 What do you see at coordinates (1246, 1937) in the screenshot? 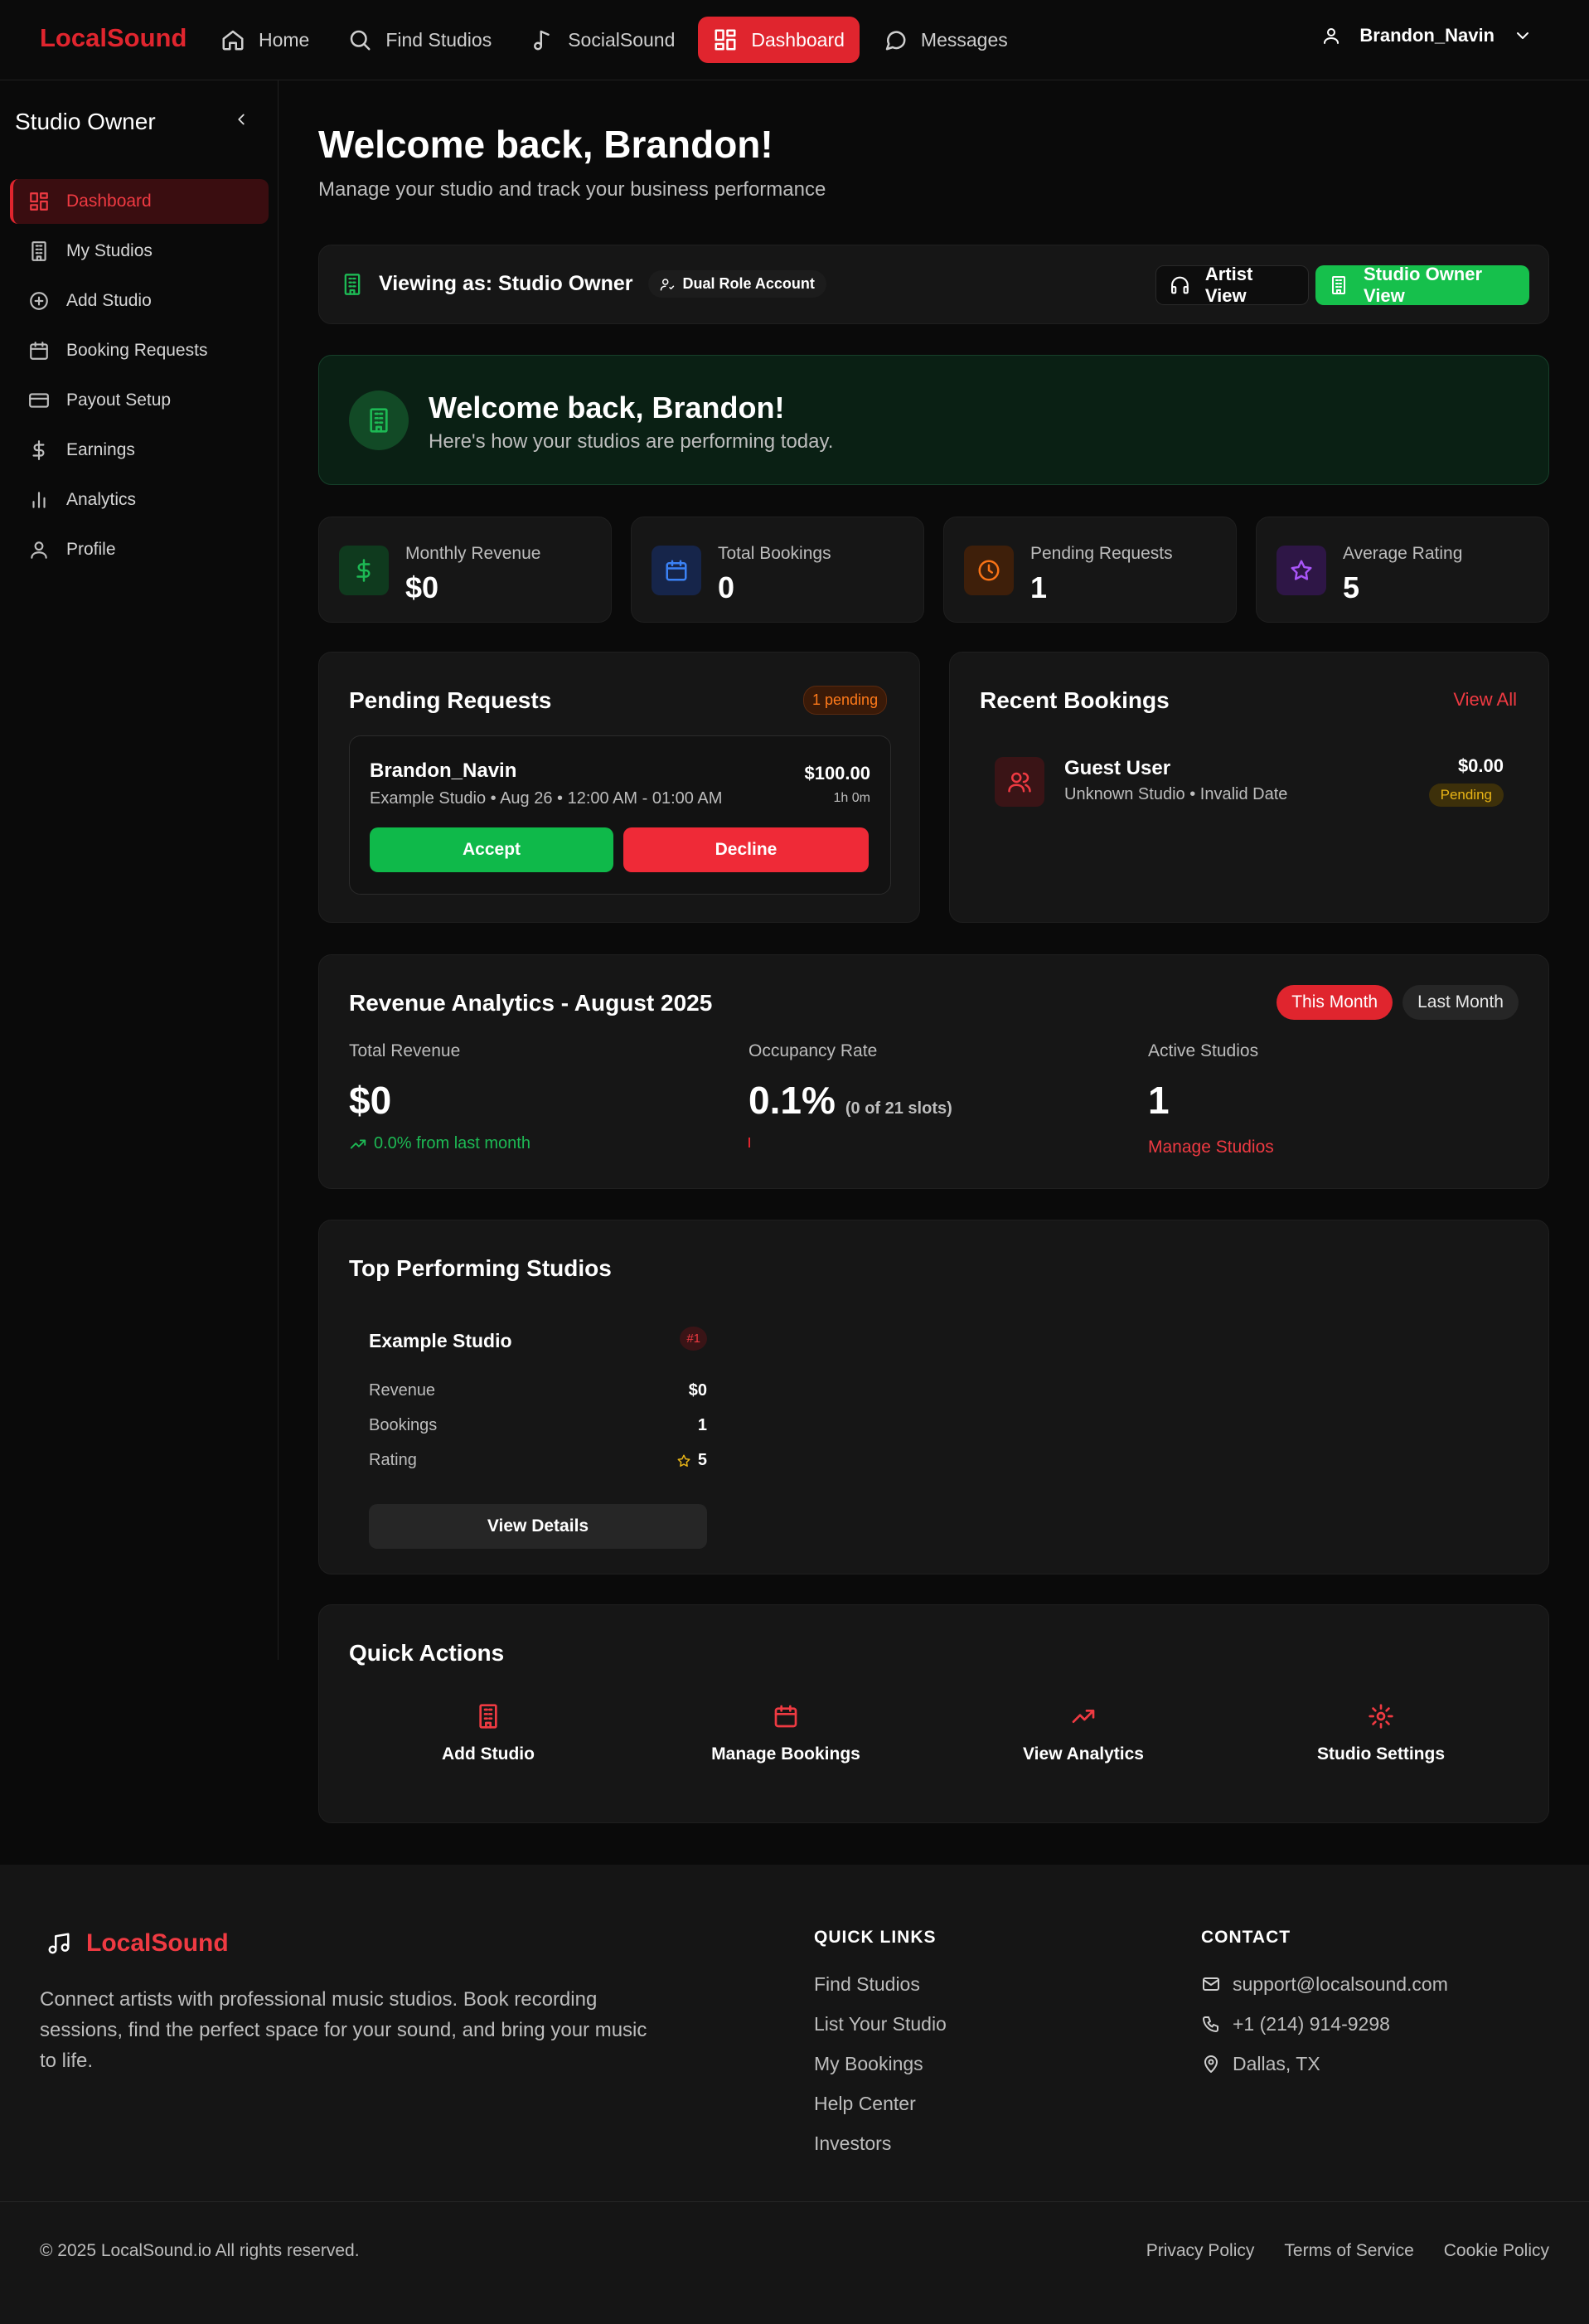
I see `contact-heading: CONTACT` at bounding box center [1246, 1937].